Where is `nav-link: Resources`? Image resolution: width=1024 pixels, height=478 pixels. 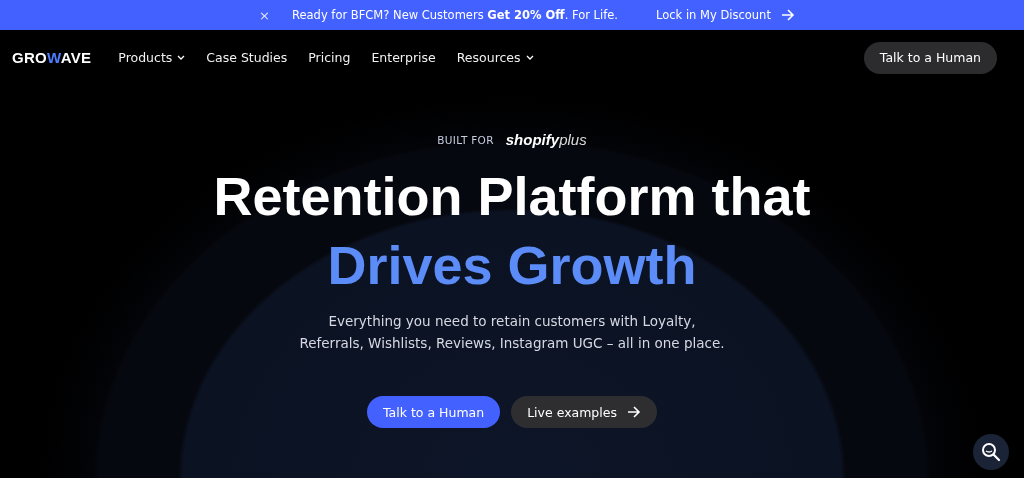
nav-link: Resources is located at coordinates (488, 57).